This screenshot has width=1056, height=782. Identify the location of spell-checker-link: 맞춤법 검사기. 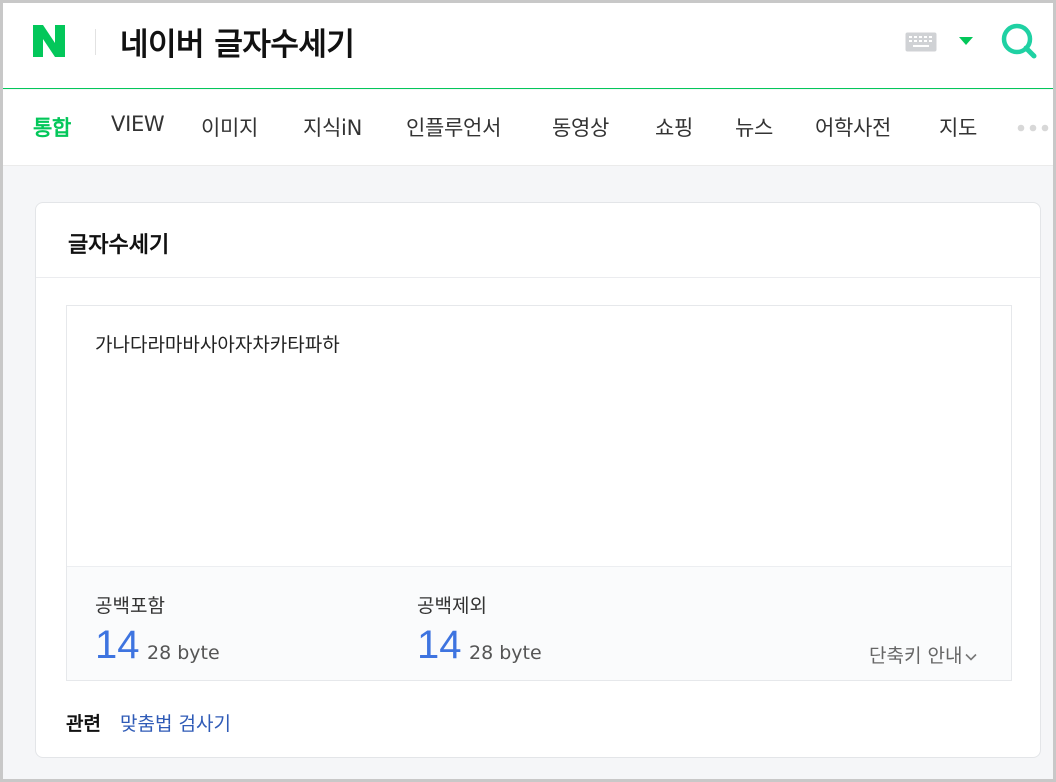
(175, 722).